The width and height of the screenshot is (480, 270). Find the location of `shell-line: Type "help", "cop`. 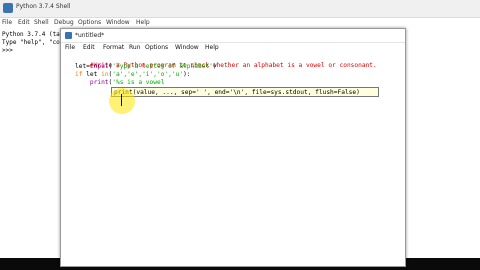

shell-line: Type "help", "cop is located at coordinates (33, 42).